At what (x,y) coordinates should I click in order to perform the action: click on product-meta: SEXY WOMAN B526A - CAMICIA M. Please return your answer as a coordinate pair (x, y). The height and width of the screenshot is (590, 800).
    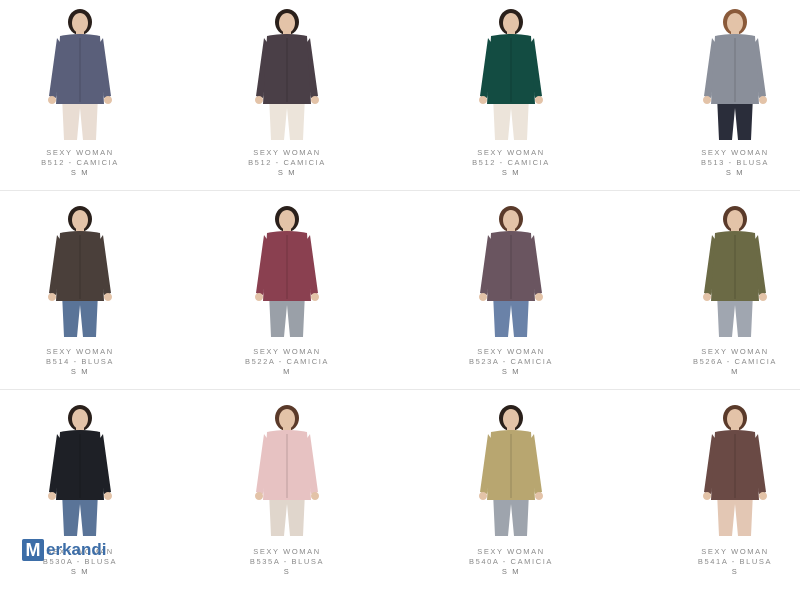
    Looking at the image, I should click on (727, 362).